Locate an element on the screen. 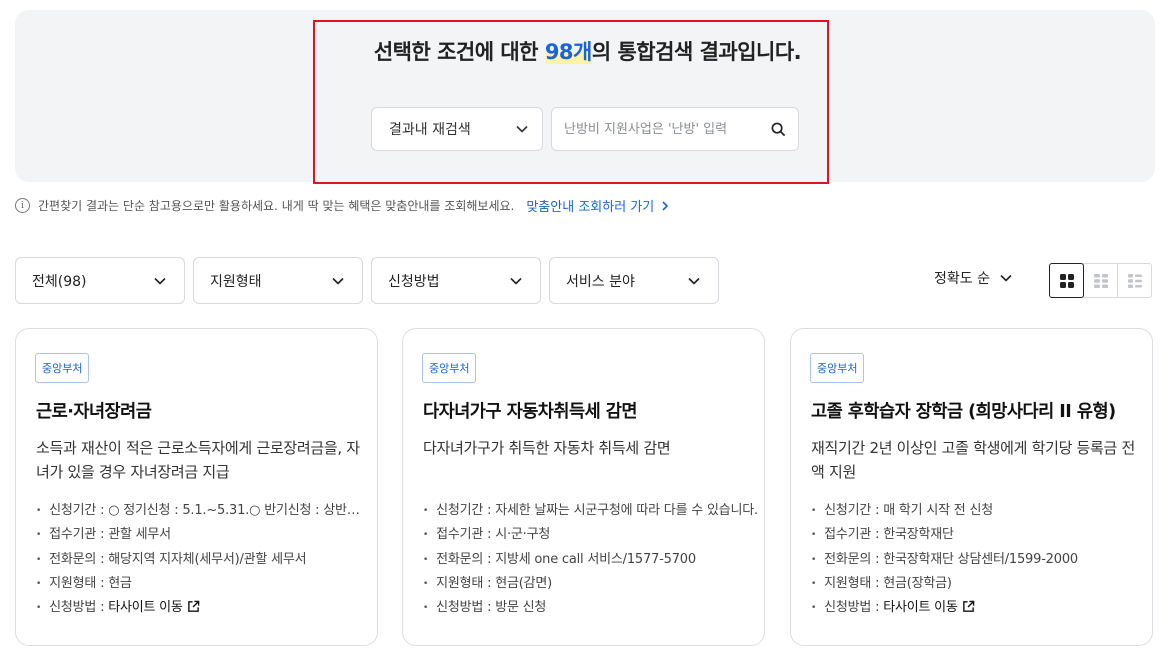  search-box is located at coordinates (675, 129).